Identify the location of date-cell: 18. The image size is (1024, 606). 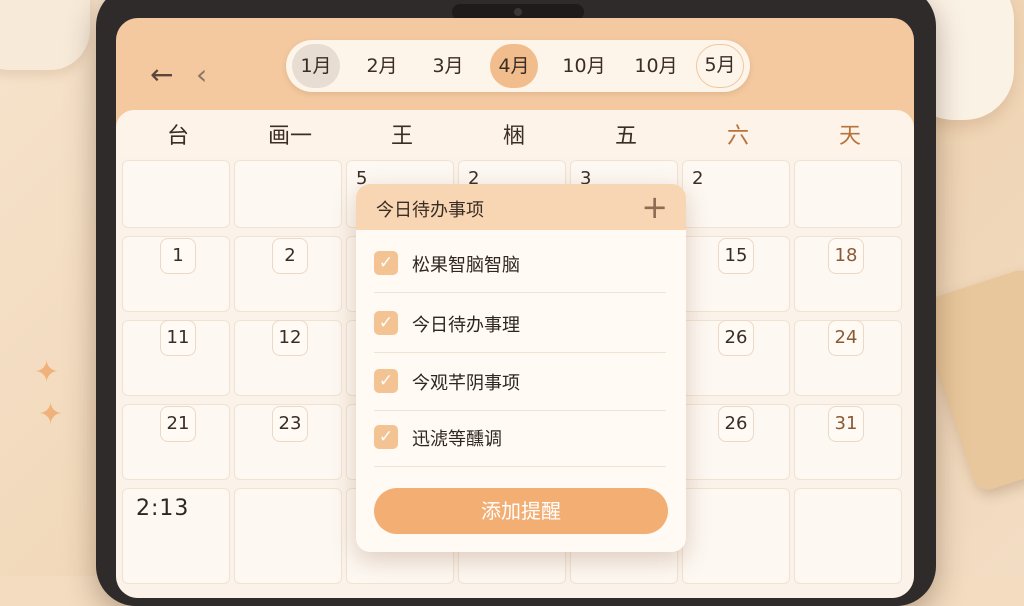
(846, 256).